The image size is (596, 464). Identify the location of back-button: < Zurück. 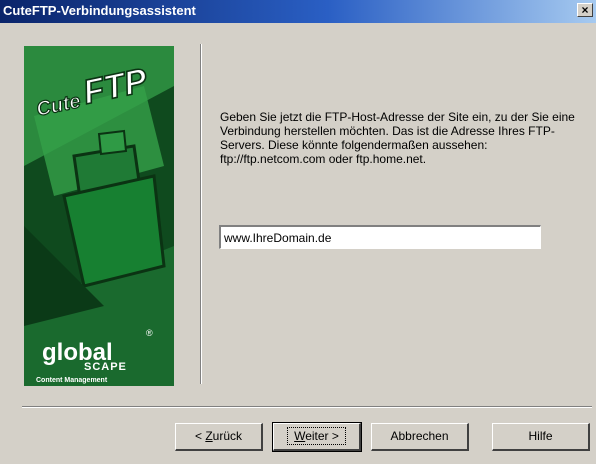
(219, 437).